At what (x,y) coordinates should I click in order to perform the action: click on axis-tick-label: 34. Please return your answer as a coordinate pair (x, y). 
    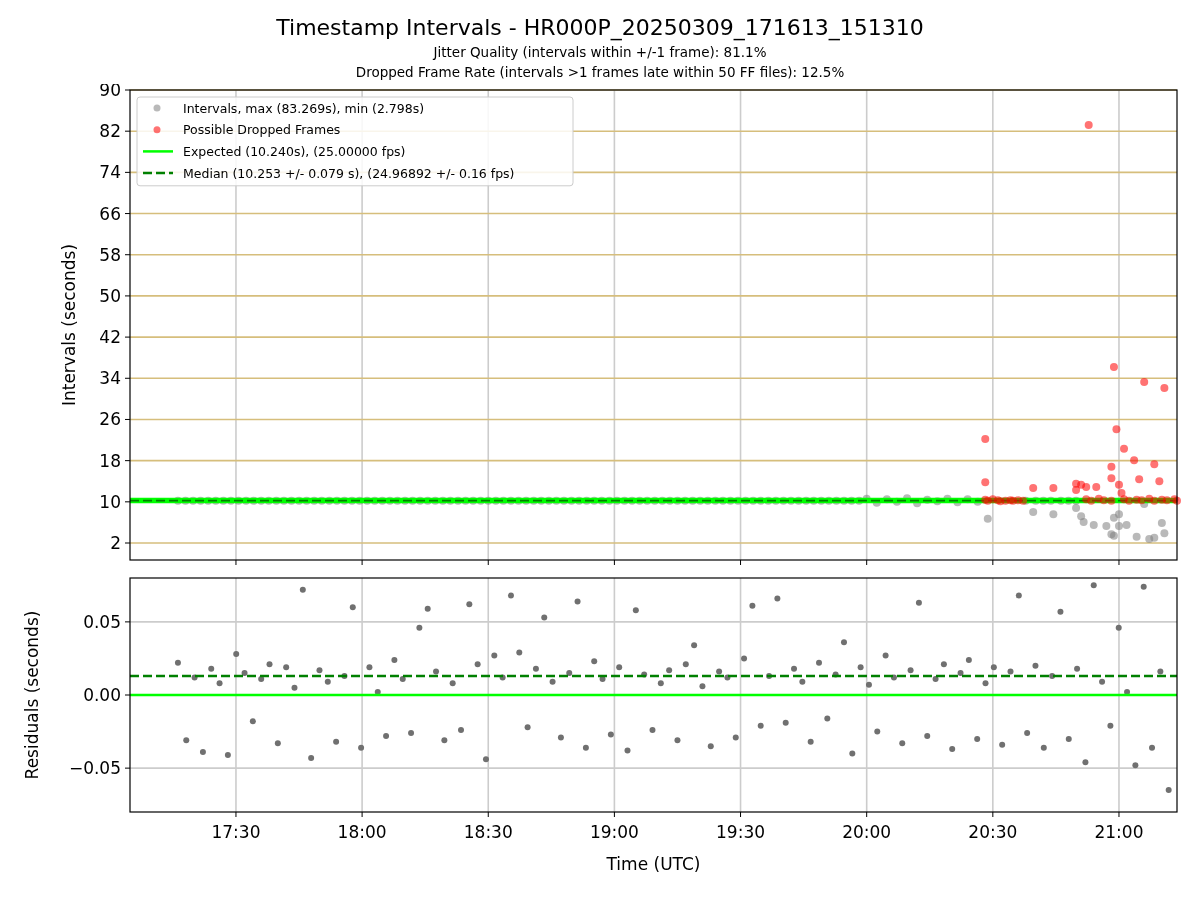
    Looking at the image, I should click on (110, 378).